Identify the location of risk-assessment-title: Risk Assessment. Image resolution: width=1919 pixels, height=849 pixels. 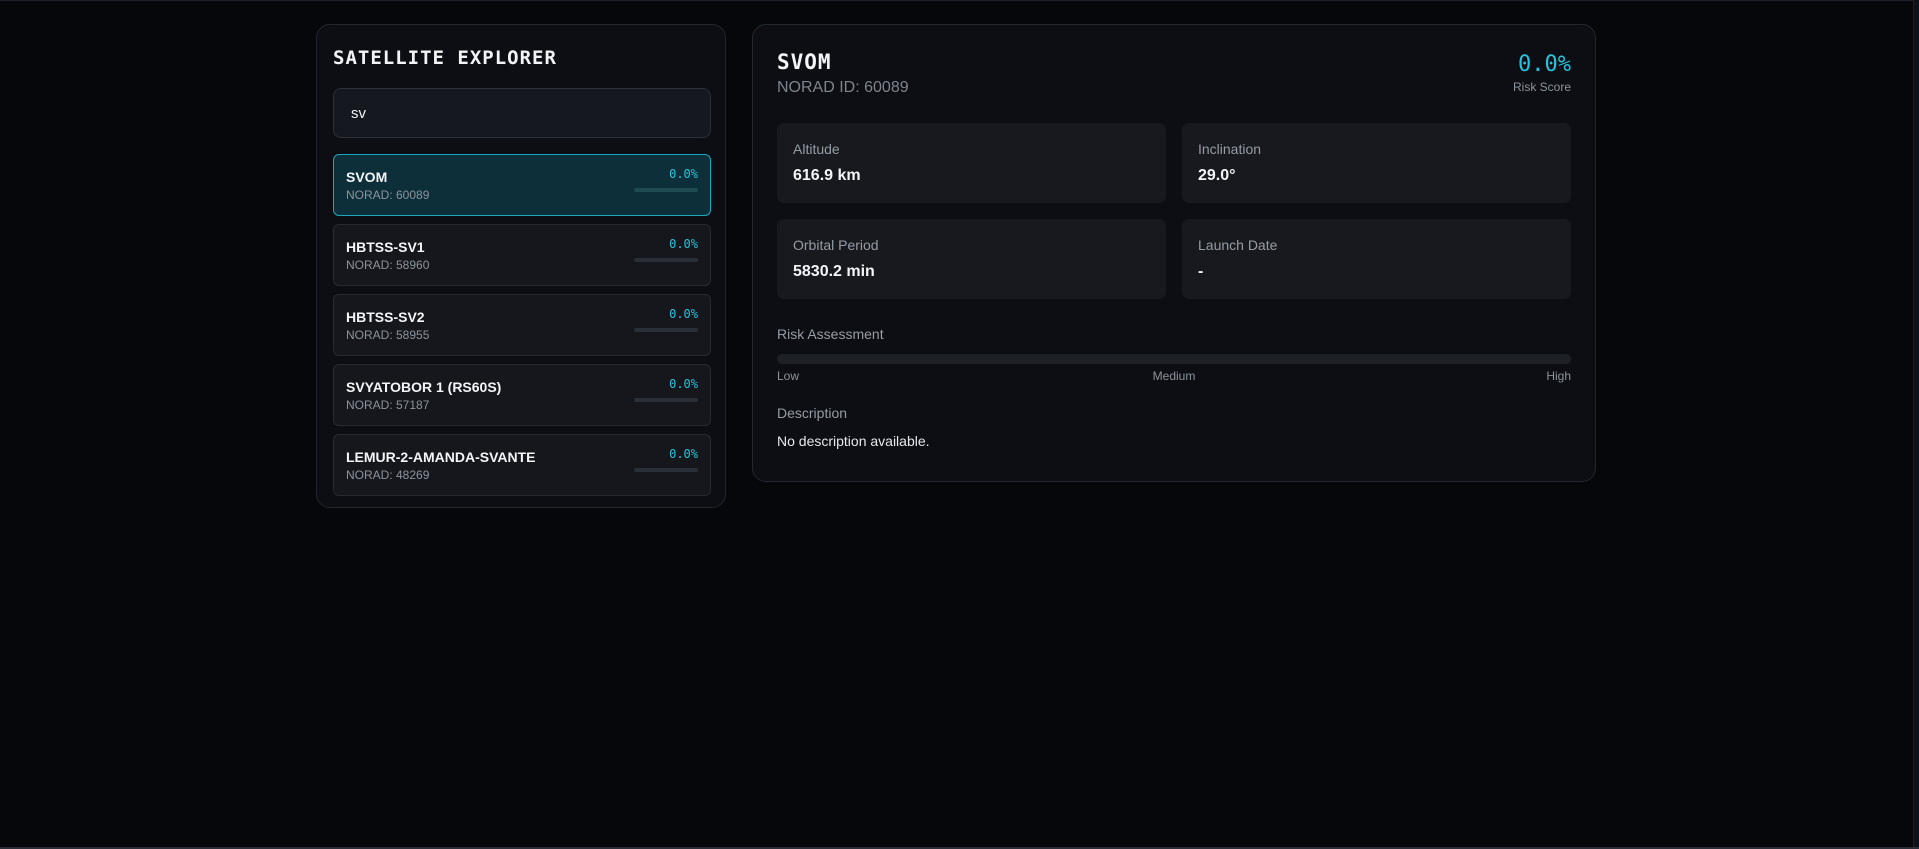
(830, 334).